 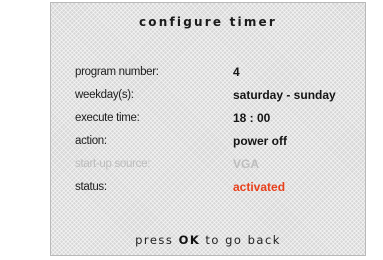 I want to click on weekdays-label: weekday(s):, so click(x=104, y=95).